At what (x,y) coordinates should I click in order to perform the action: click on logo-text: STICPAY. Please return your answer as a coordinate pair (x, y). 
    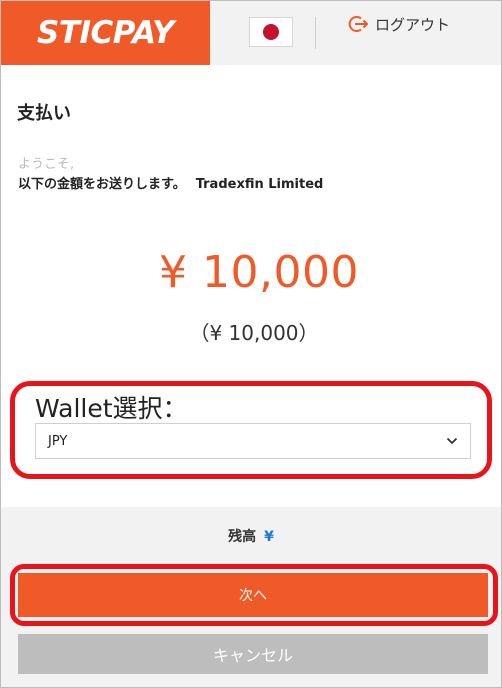
    Looking at the image, I should click on (105, 33).